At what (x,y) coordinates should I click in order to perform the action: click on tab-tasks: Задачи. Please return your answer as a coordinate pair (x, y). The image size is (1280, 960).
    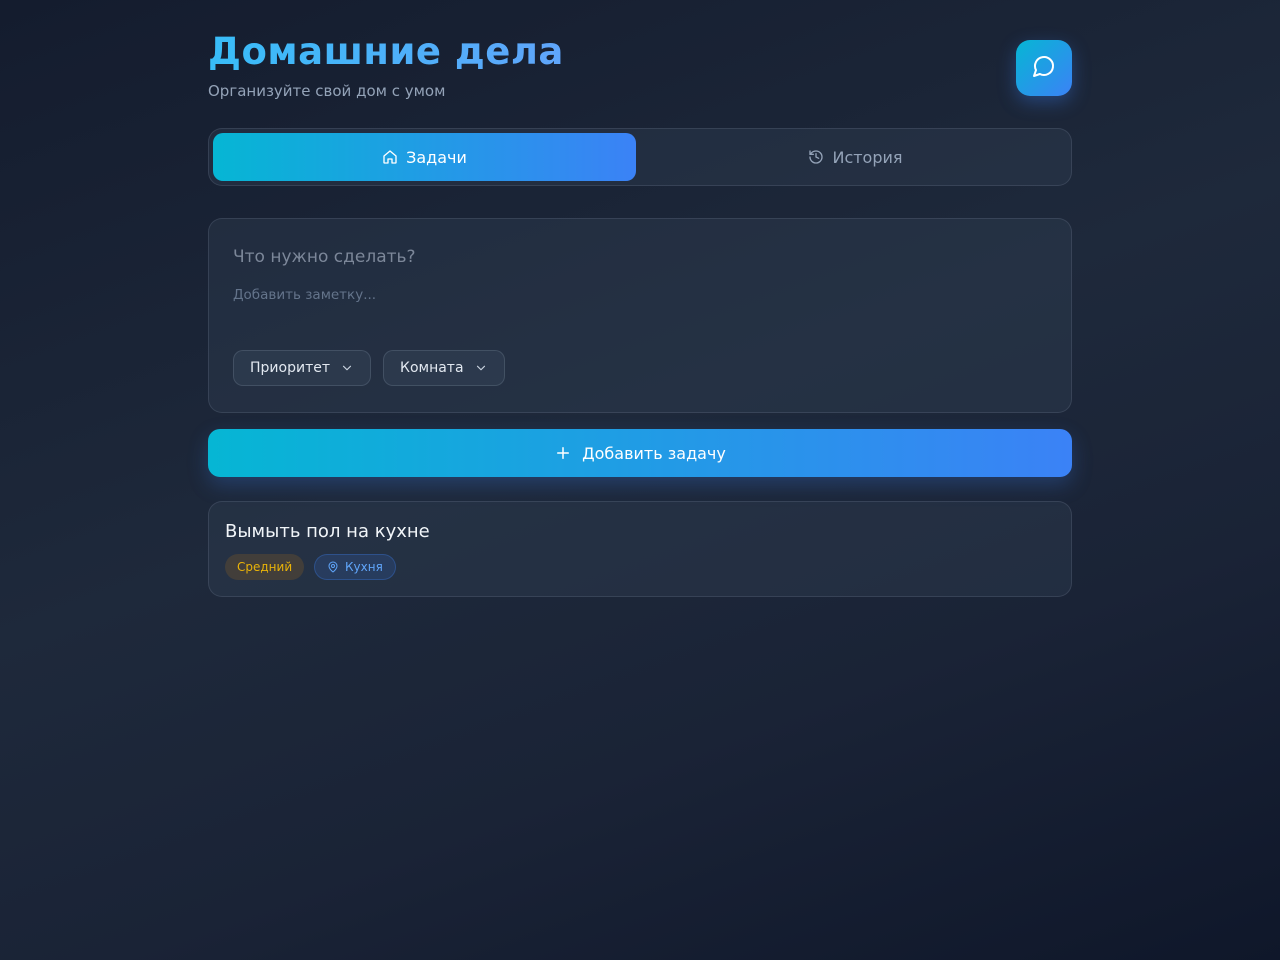
    Looking at the image, I should click on (424, 157).